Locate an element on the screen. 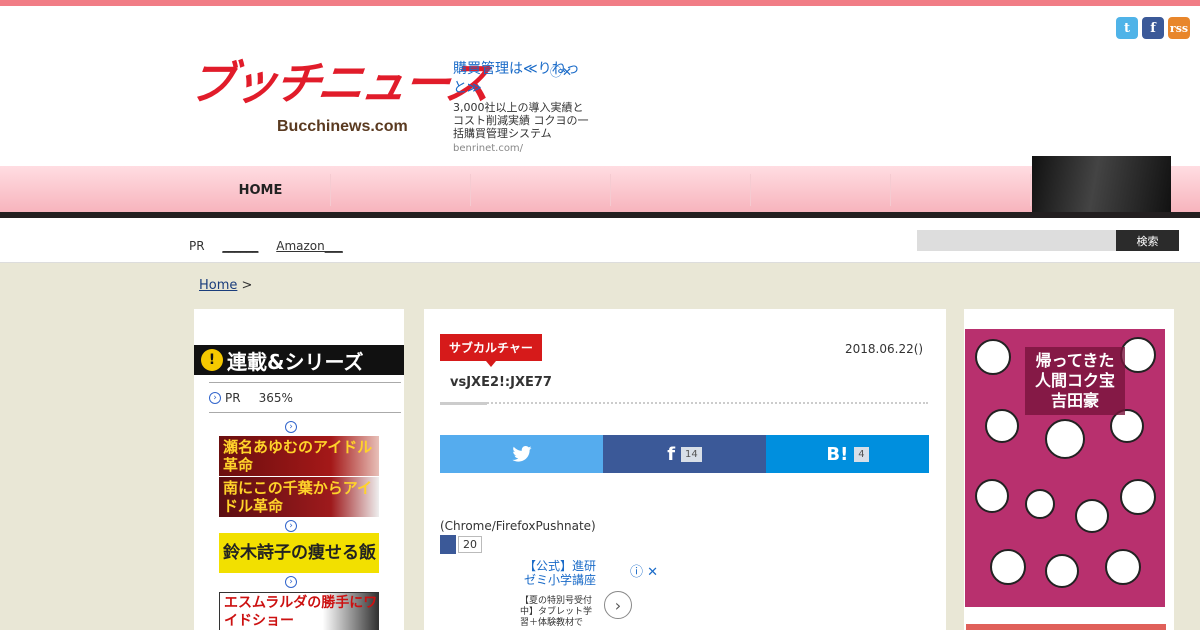 Image resolution: width=1200 pixels, height=630 pixels. facebook-icon: f is located at coordinates (1153, 28).